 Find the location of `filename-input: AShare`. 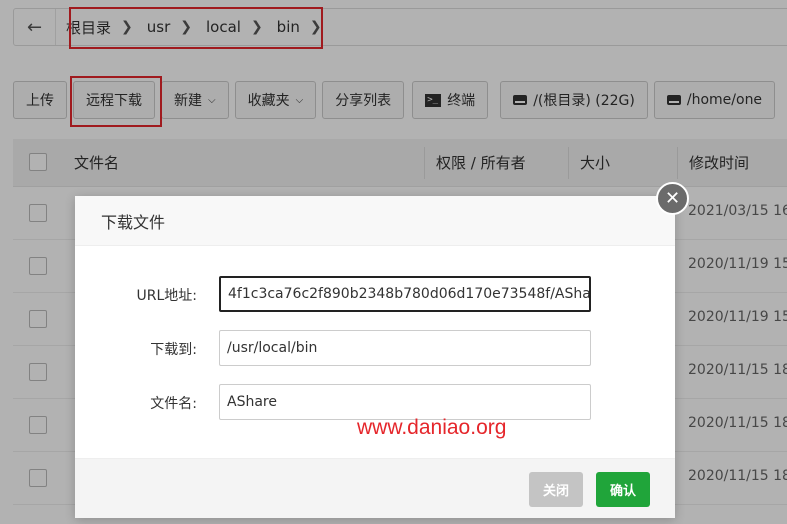

filename-input: AShare is located at coordinates (405, 402).